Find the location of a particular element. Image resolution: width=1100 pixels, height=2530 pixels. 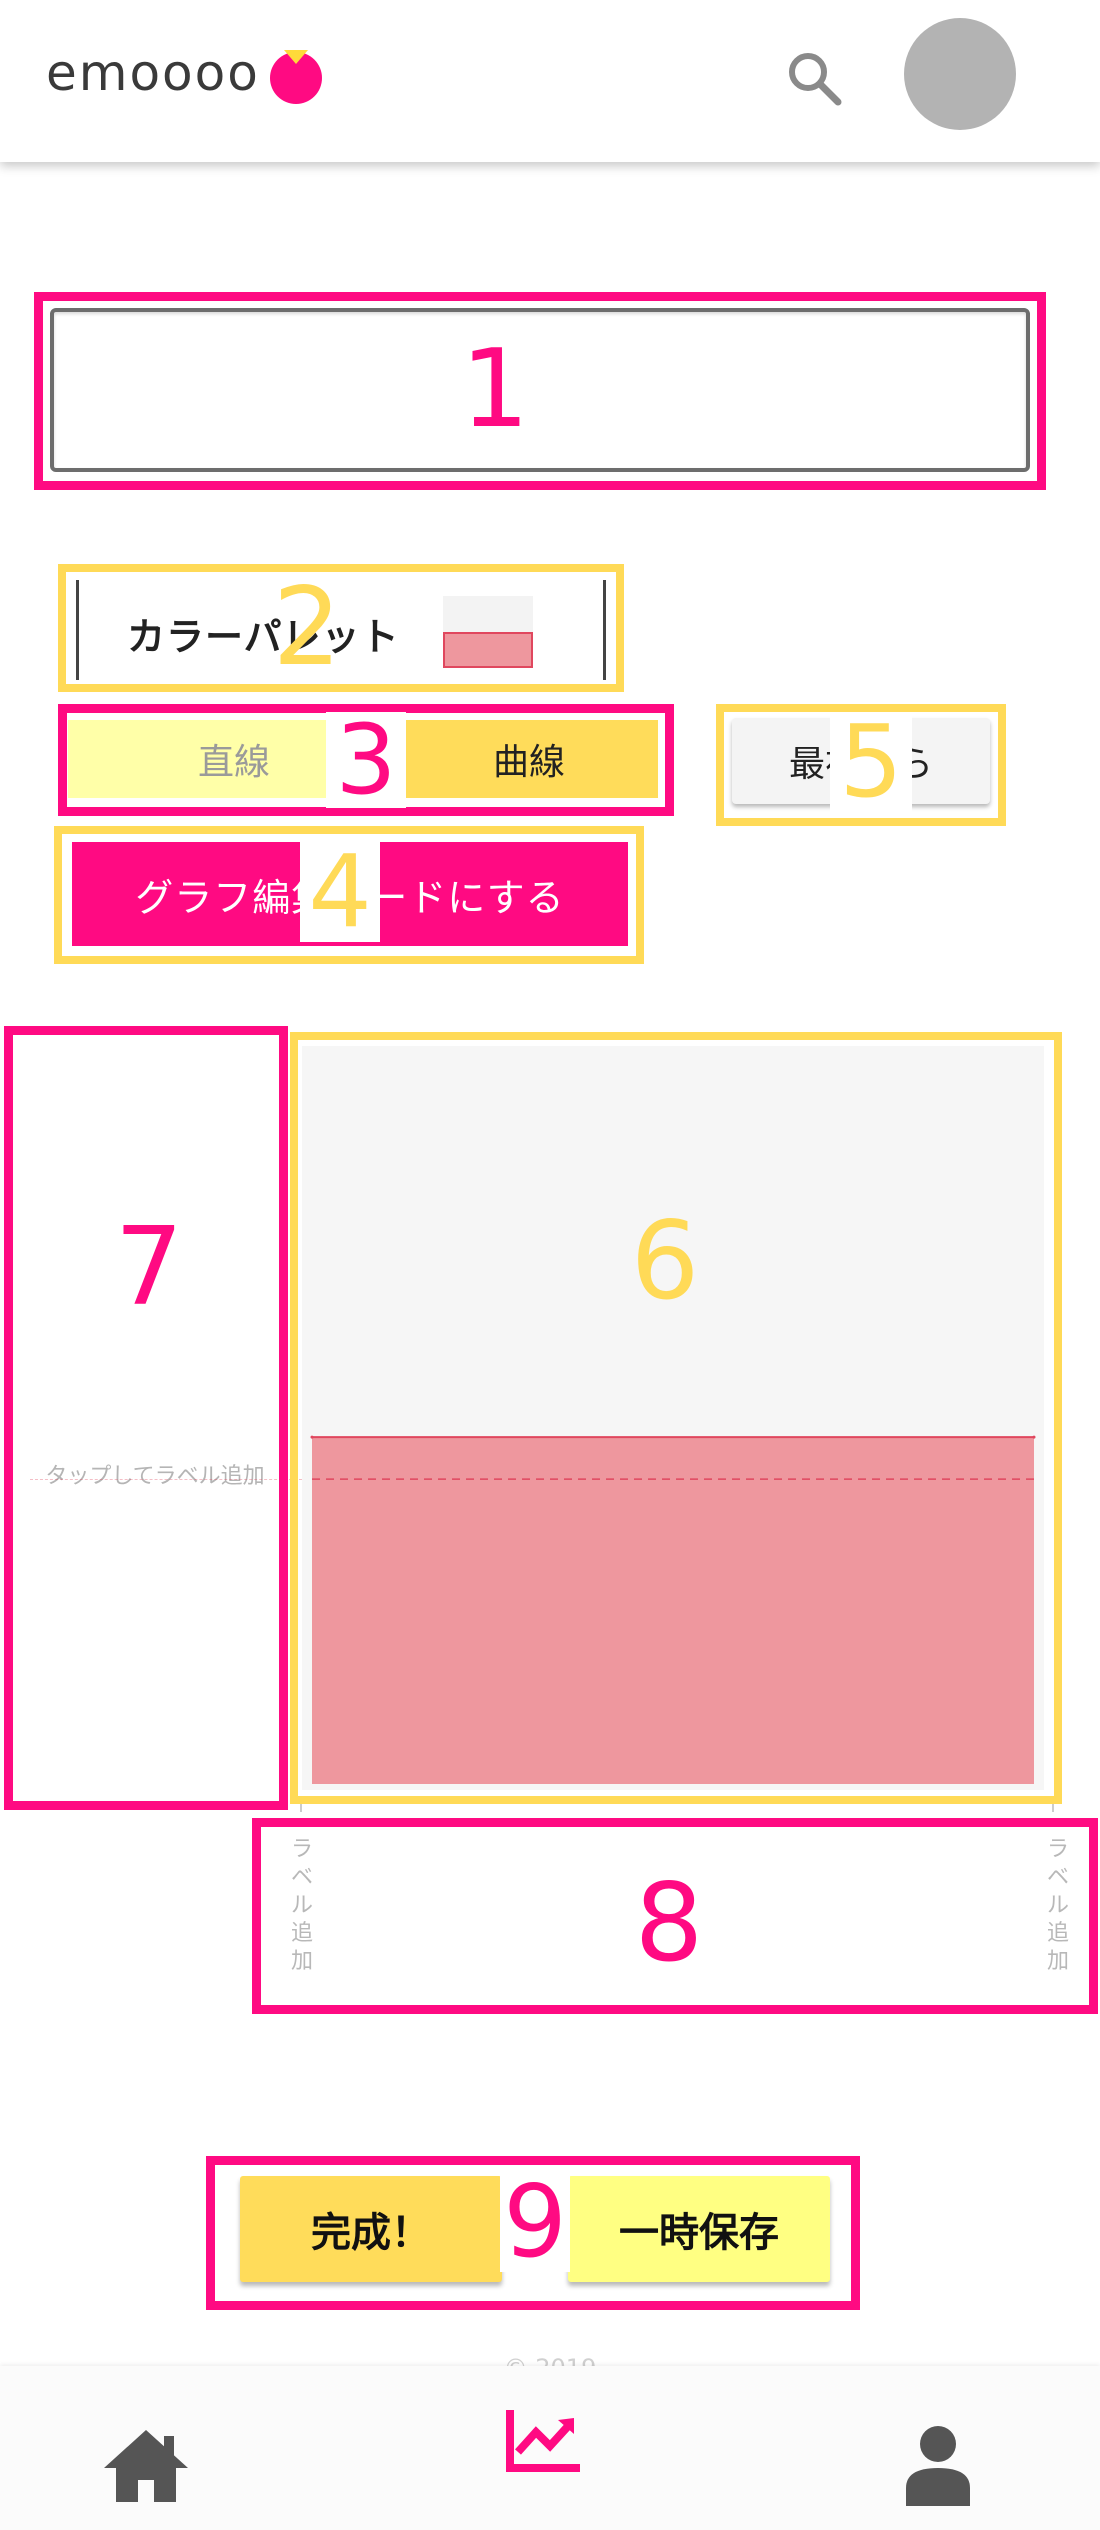

y-axis-label-placeholder: タップしてラベル追加 is located at coordinates (155, 1474).